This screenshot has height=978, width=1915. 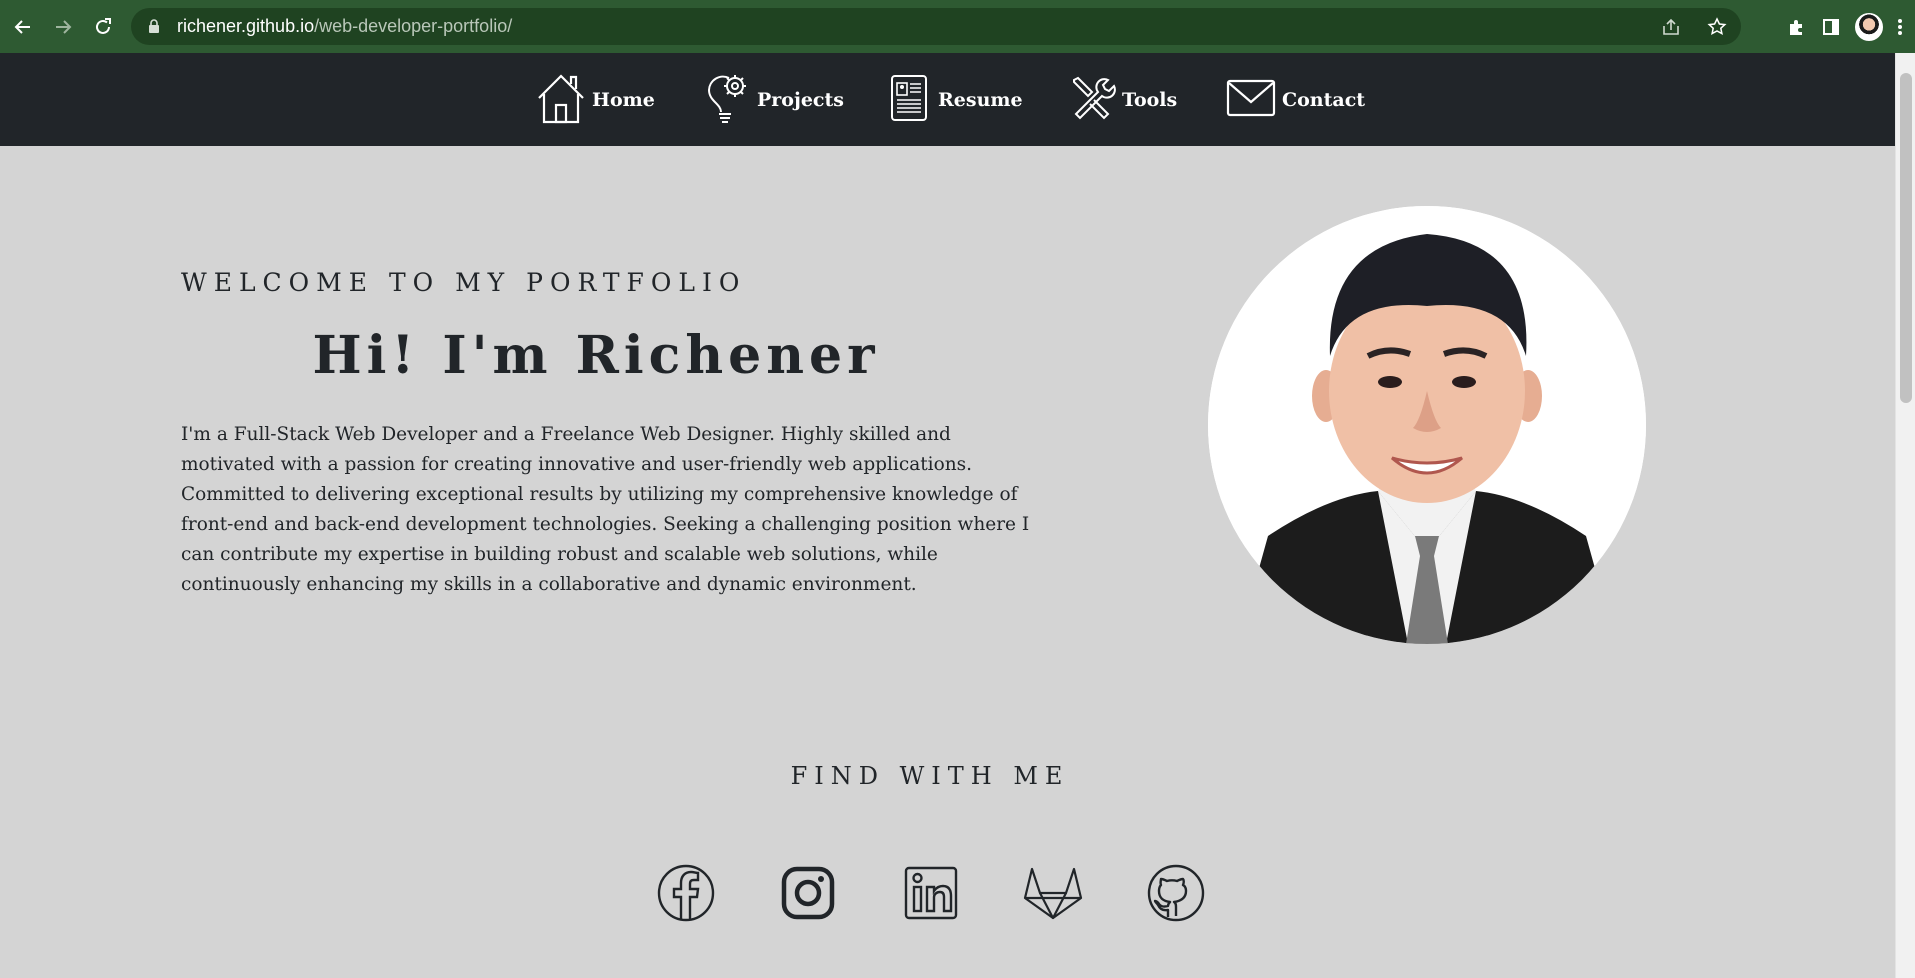 I want to click on back-button, so click(x=23, y=26).